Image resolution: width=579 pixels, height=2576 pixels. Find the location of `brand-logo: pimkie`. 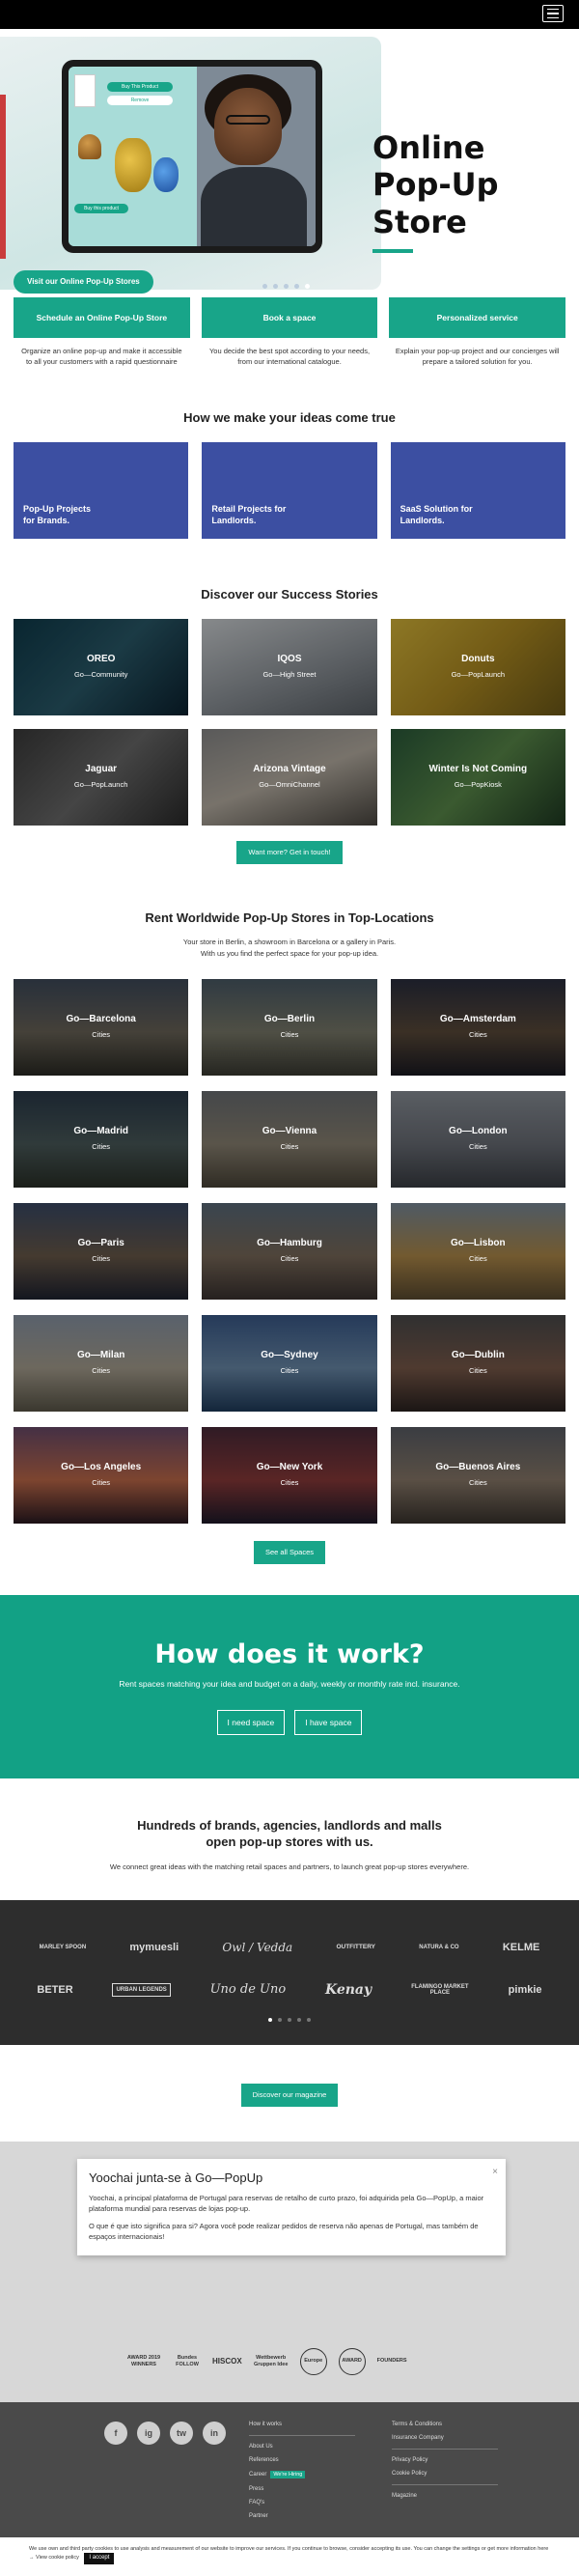

brand-logo: pimkie is located at coordinates (525, 1990).